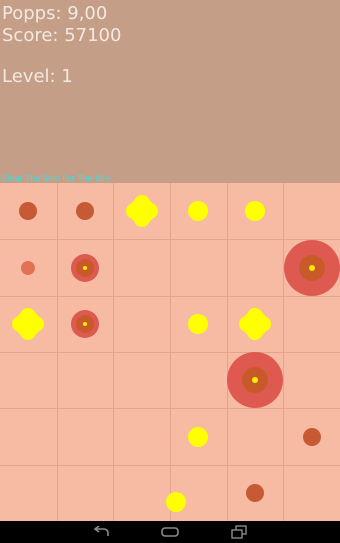 The width and height of the screenshot is (340, 543). What do you see at coordinates (37, 76) in the screenshot?
I see `level-indicator: Level: 1` at bounding box center [37, 76].